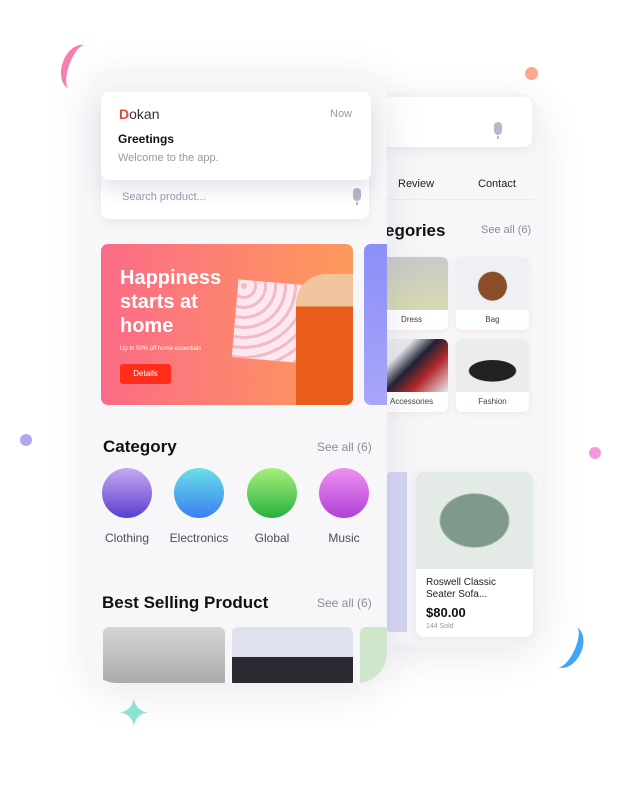 The width and height of the screenshot is (621, 788). I want to click on tab-contact: Contact, so click(497, 184).